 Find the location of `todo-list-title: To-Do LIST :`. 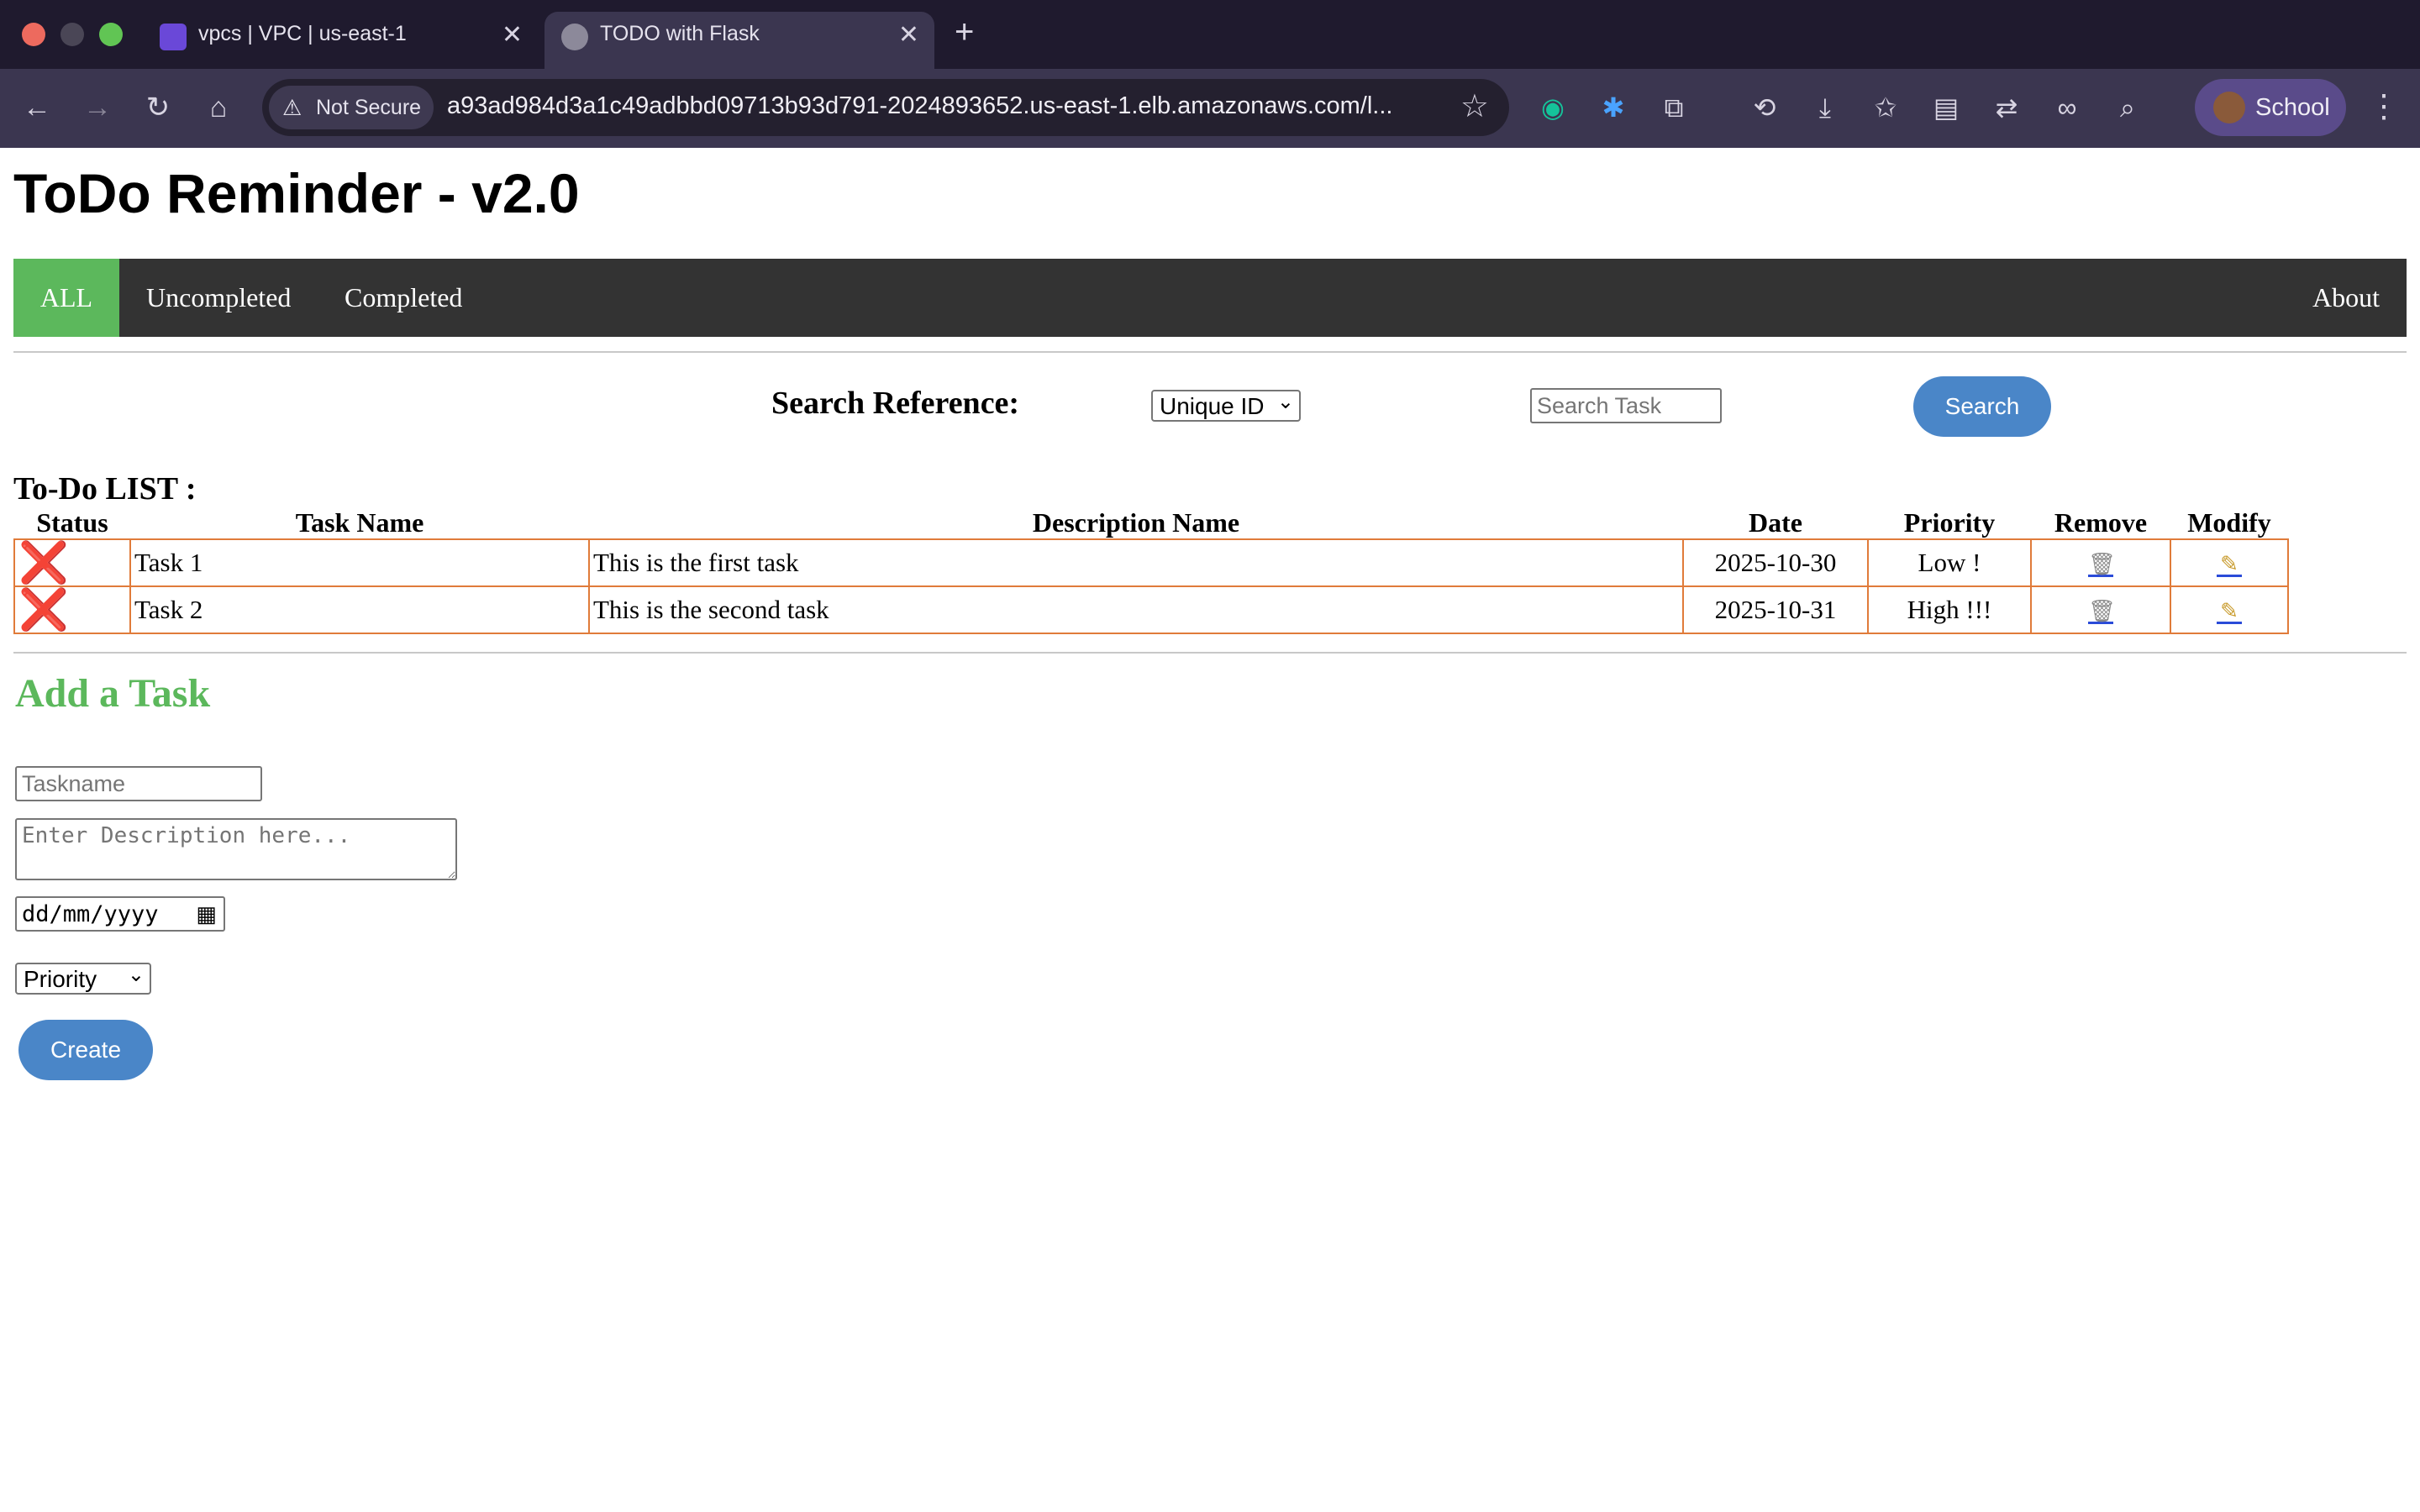

todo-list-title: To-Do LIST : is located at coordinates (105, 489).